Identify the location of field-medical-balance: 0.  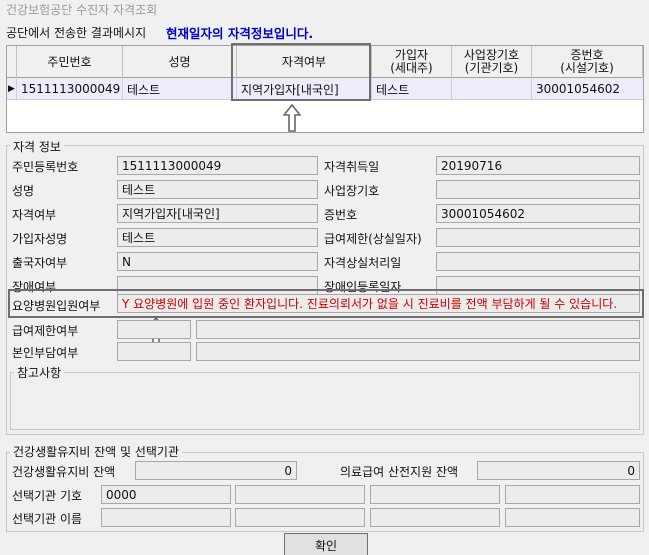
(558, 470).